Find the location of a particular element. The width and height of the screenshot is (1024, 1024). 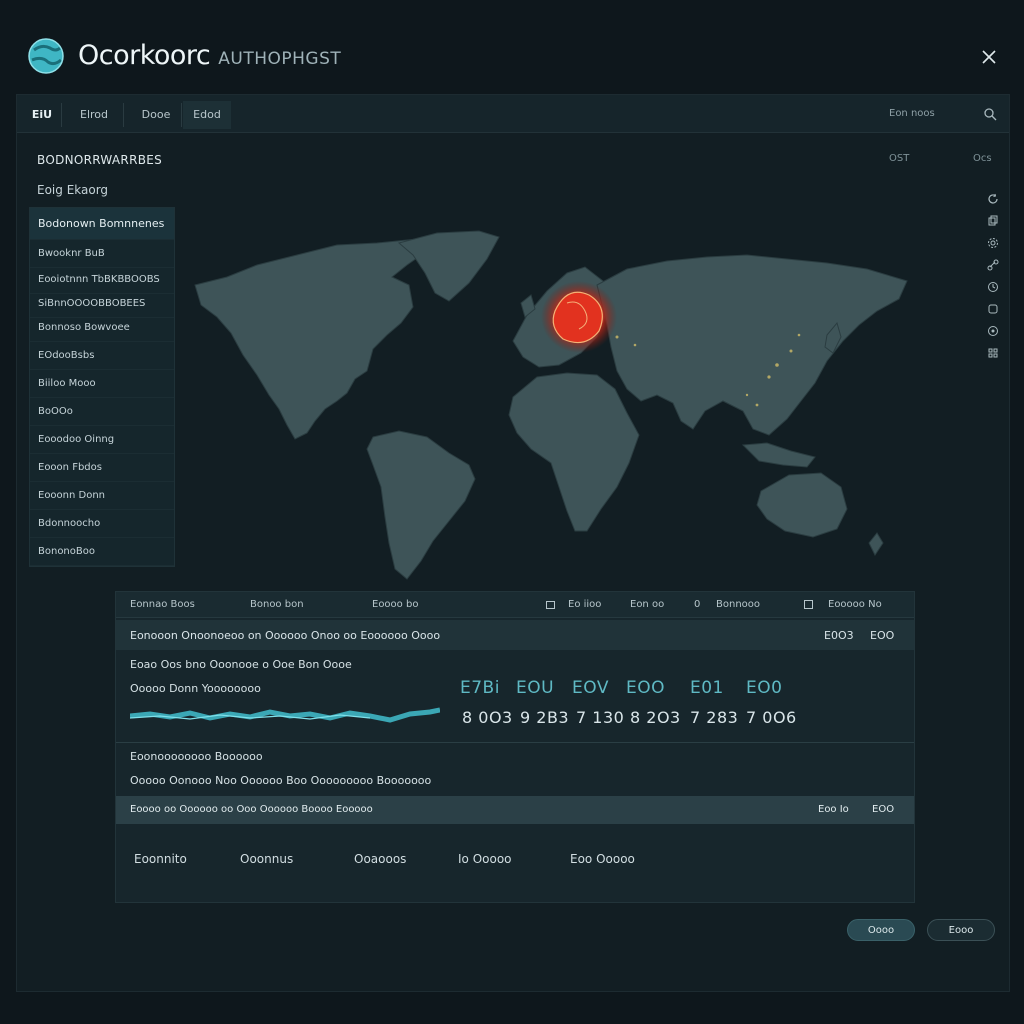

metric-top-1: E7Bi is located at coordinates (480, 688).